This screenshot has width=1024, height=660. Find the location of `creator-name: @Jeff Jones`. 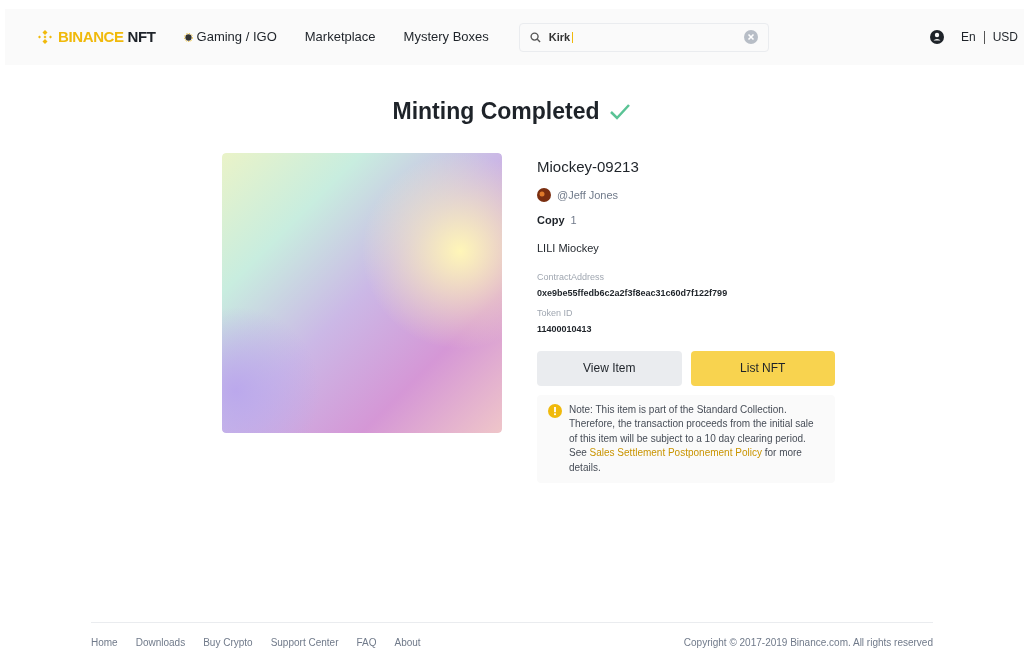

creator-name: @Jeff Jones is located at coordinates (588, 195).